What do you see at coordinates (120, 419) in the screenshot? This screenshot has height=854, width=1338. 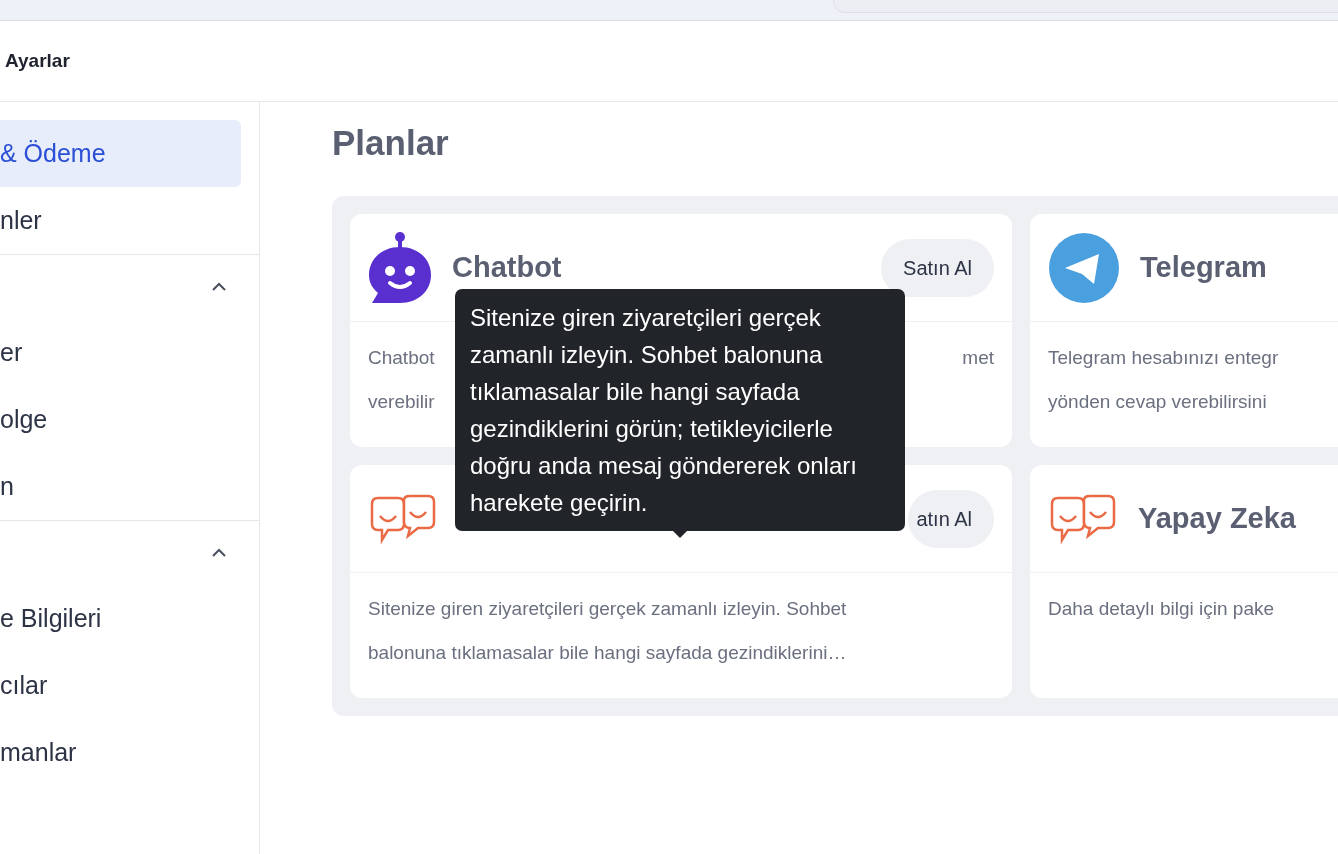 I see `sidebar-item: olge` at bounding box center [120, 419].